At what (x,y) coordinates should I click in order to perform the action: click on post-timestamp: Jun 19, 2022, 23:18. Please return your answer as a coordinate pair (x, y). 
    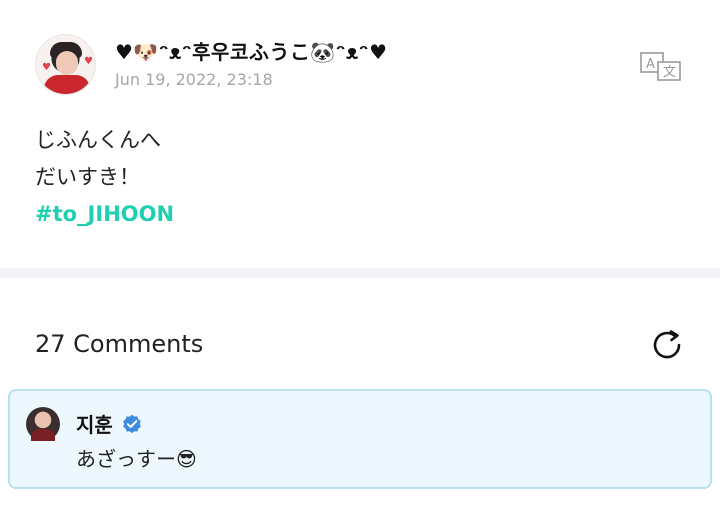
    Looking at the image, I should click on (194, 79).